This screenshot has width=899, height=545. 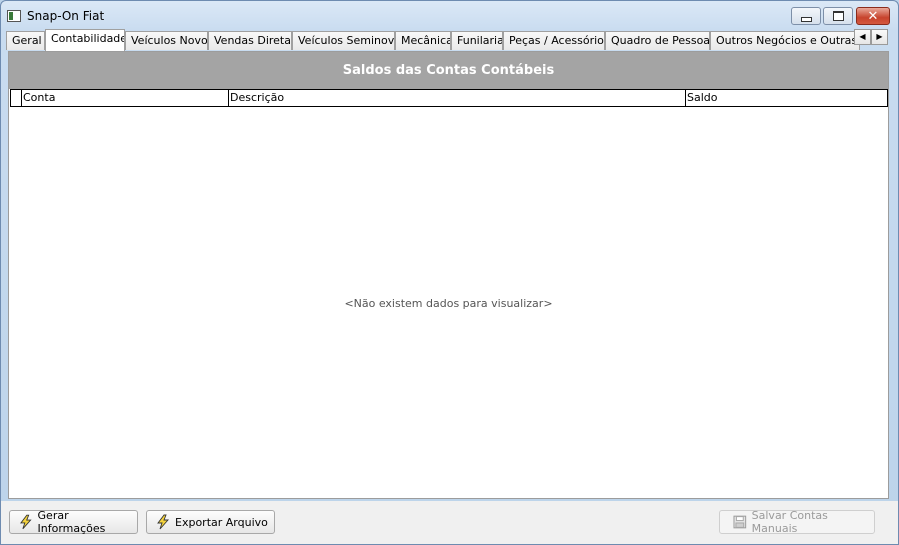 I want to click on tab-quadro-de-pessoas: Quadro de Pessoas, so click(x=657, y=40).